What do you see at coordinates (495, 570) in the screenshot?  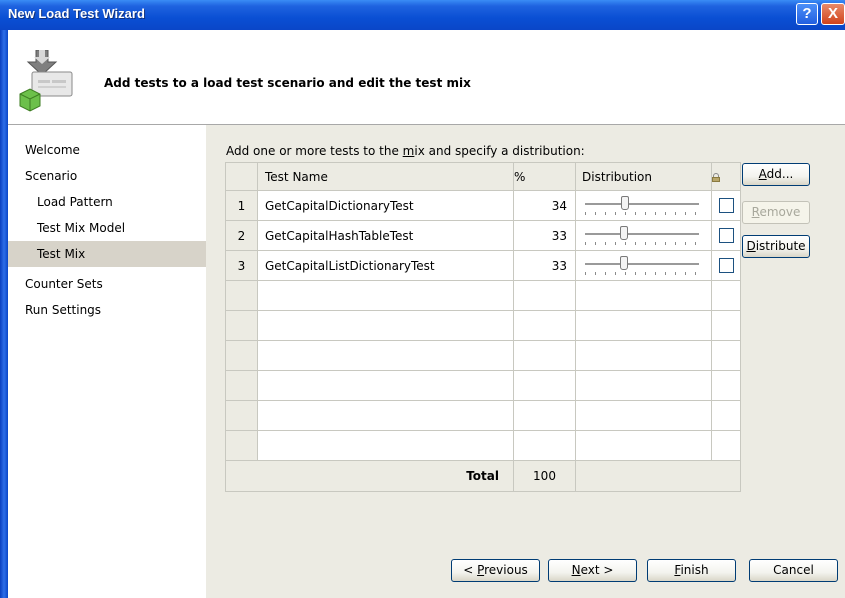 I see `previous-button: < Previous` at bounding box center [495, 570].